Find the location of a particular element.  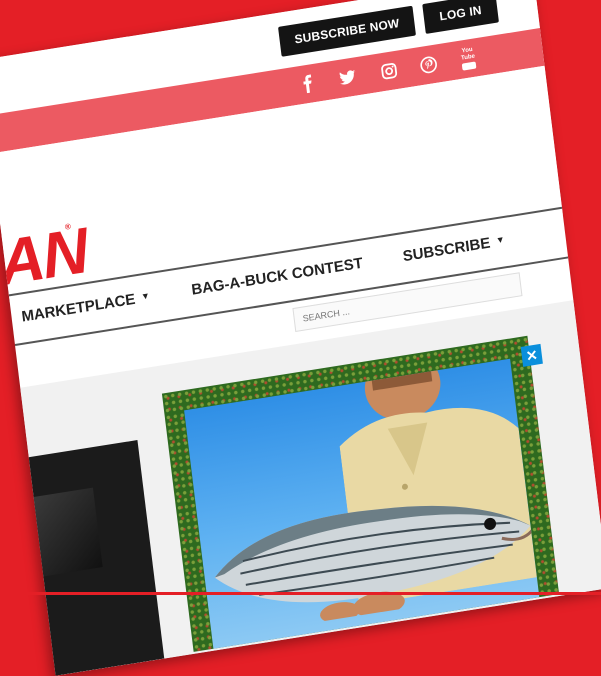

facebook-icon is located at coordinates (308, 83).